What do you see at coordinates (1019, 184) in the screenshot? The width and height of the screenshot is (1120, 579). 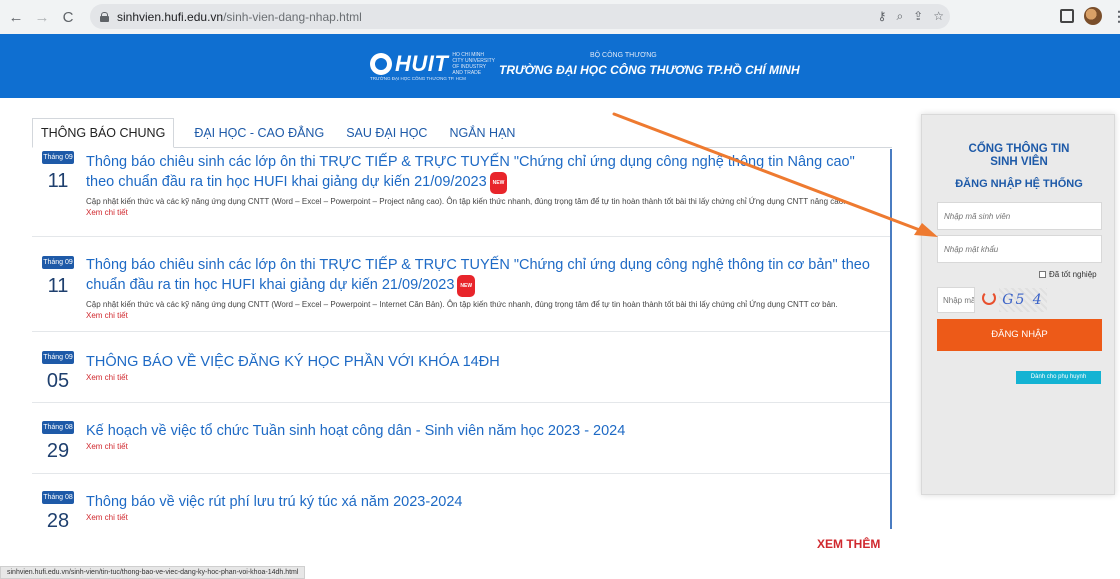 I see `login-subtitle: ĐĂNG NHẬP HỆ THỐNG` at bounding box center [1019, 184].